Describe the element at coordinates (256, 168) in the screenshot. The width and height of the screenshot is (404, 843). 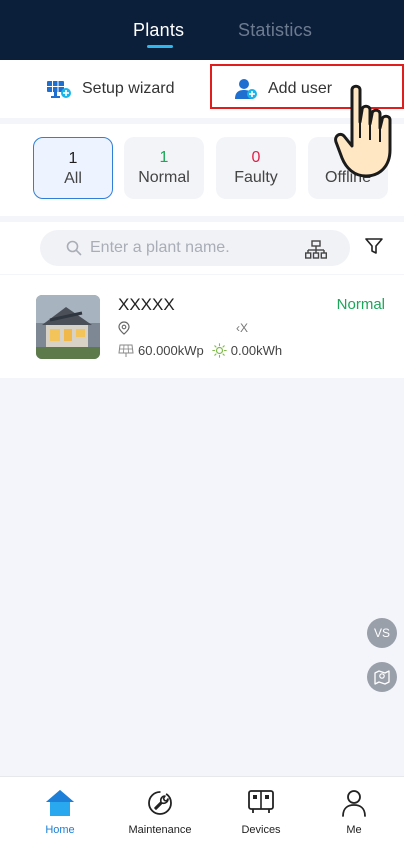
I see `filter-faulty: 0 Faulty` at that location.